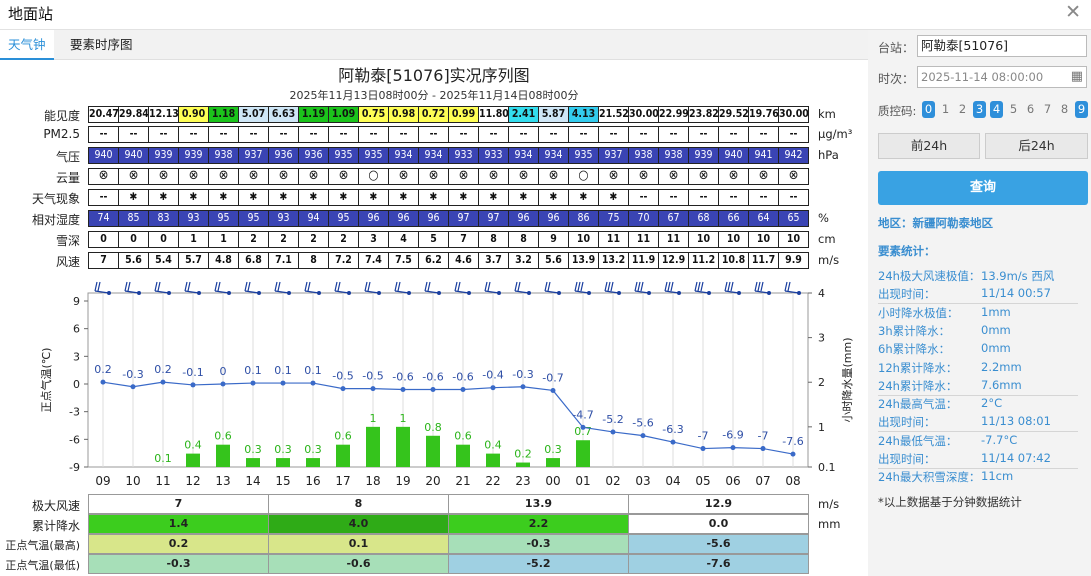 The image size is (1091, 576). I want to click on stat-value: 11/13 08:01, so click(1016, 421).